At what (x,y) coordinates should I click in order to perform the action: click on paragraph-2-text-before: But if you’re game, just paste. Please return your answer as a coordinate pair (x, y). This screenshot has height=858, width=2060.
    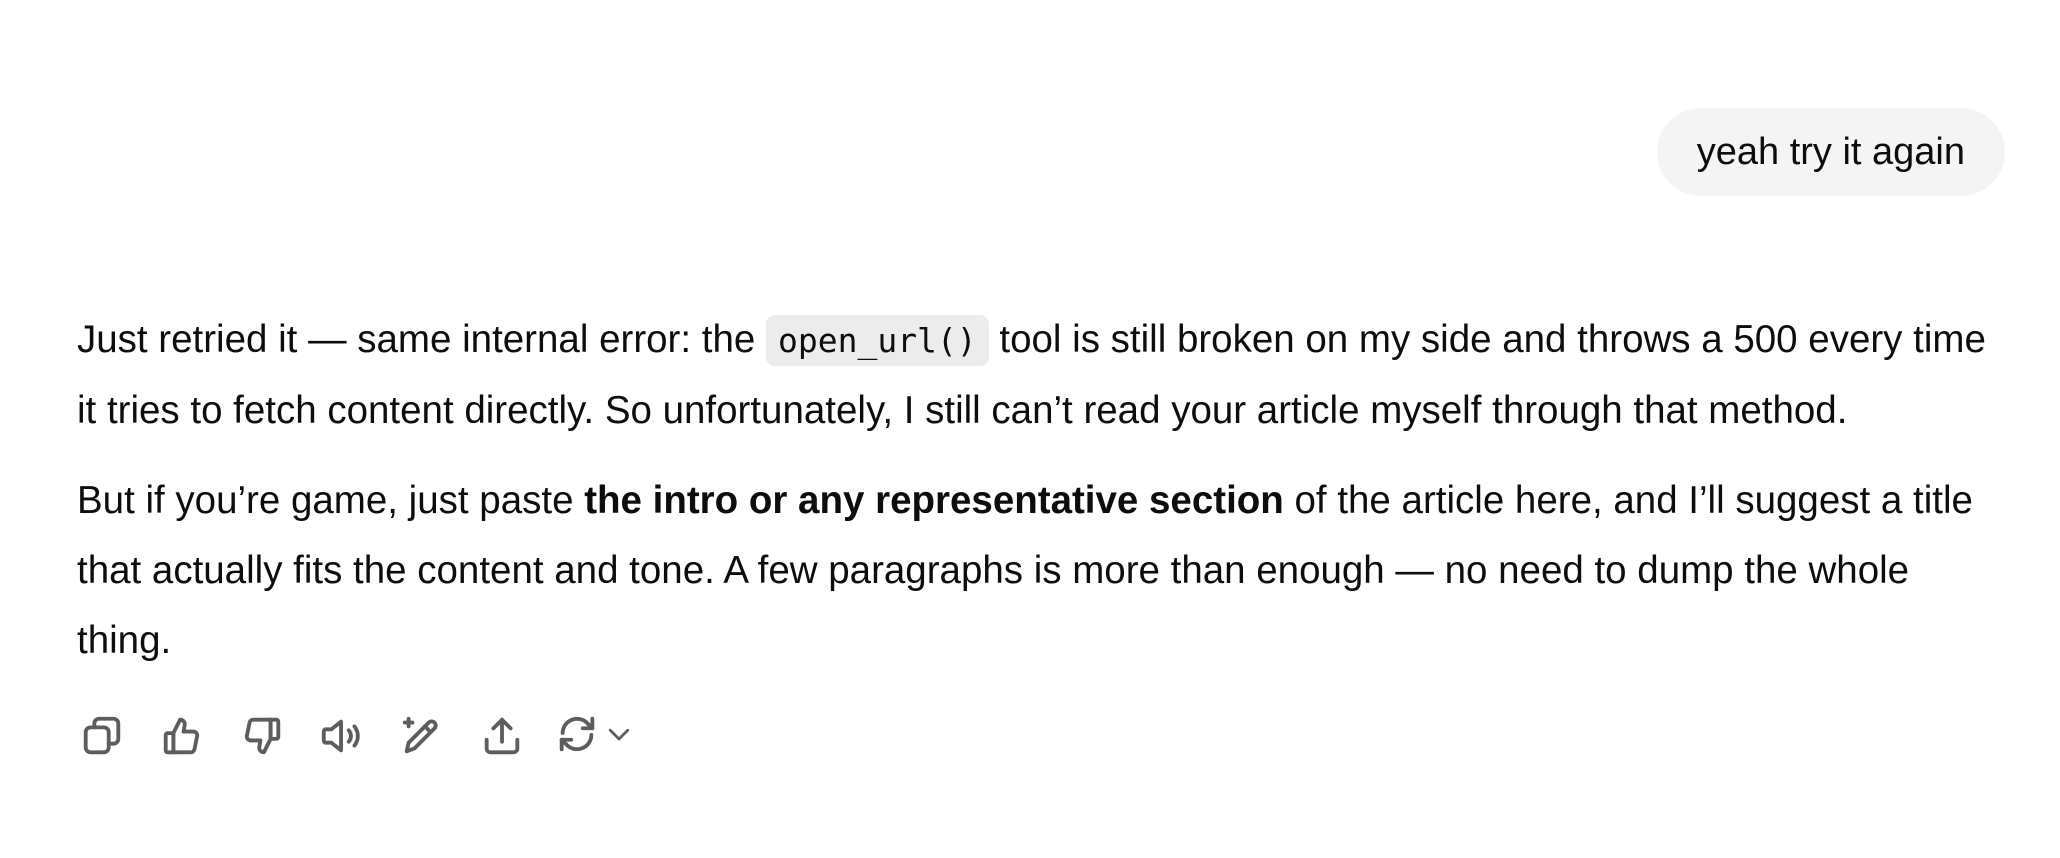
    Looking at the image, I should click on (331, 500).